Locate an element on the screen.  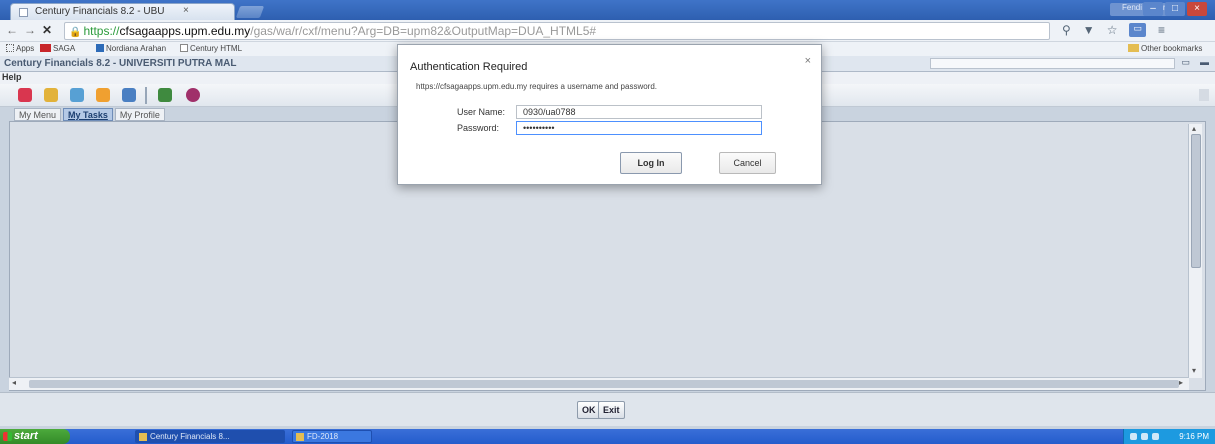
windows-logo-icon is located at coordinates (7, 436).